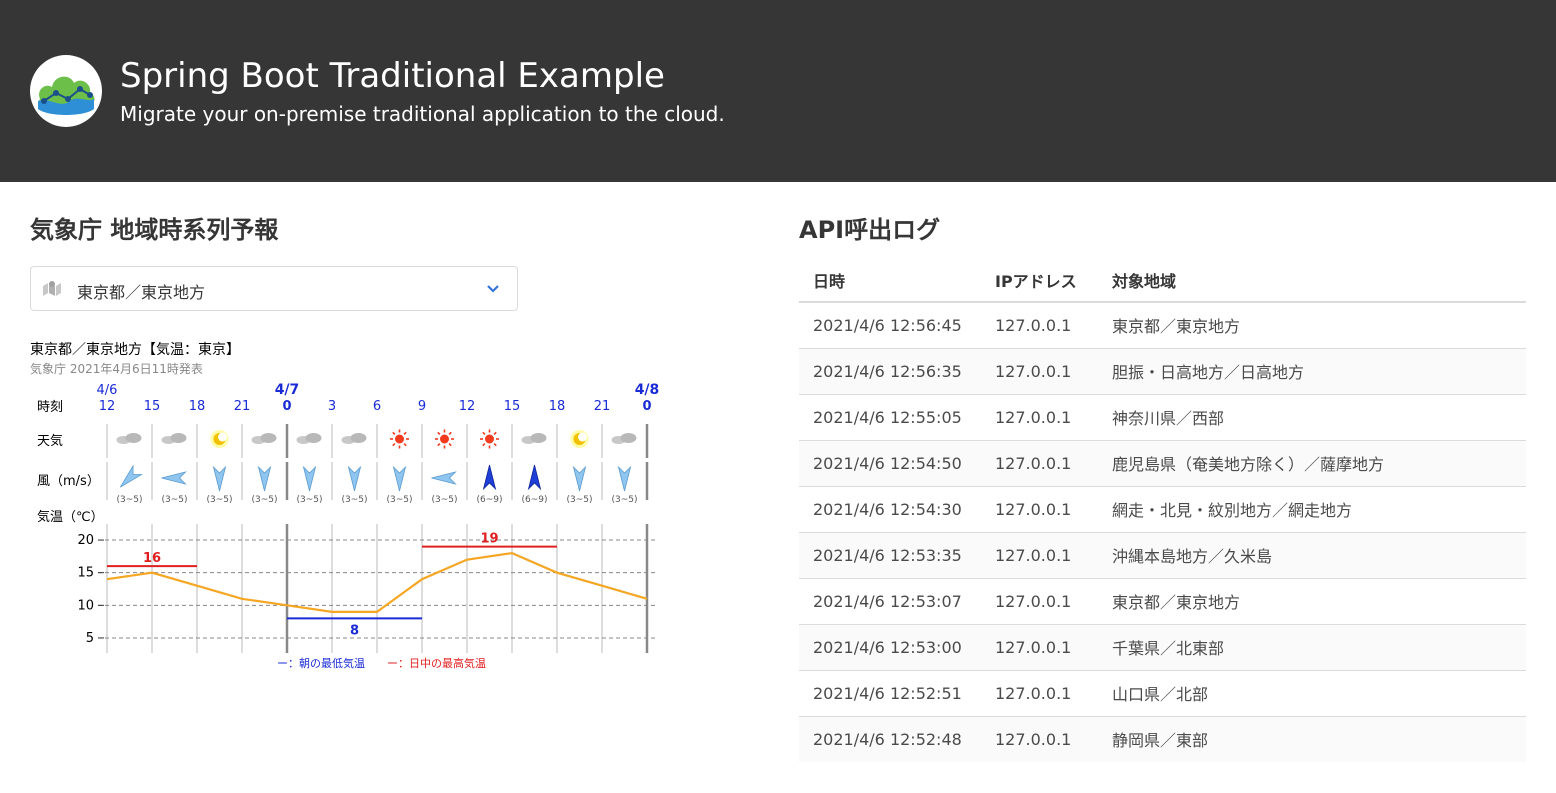  What do you see at coordinates (287, 390) in the screenshot?
I see `date-label: 4/7` at bounding box center [287, 390].